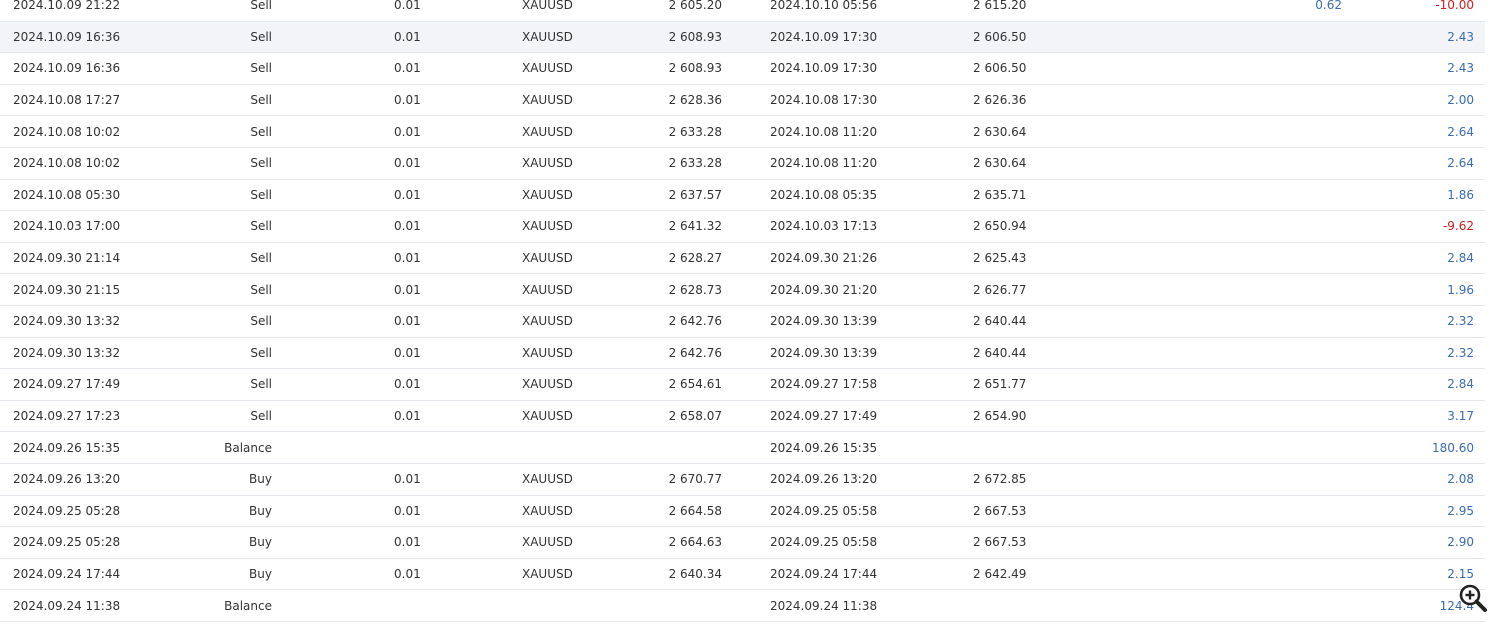  I want to click on close-time-cell: 2024.09.26 15:35, so click(824, 447).